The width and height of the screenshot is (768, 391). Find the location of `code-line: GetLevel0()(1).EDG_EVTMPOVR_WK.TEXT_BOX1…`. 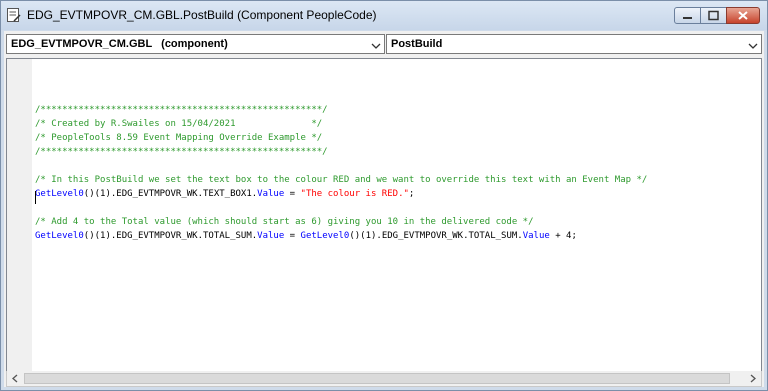

code-line: GetLevel0()(1).EDG_EVTMPOVR_WK.TEXT_BOX1… is located at coordinates (398, 194).